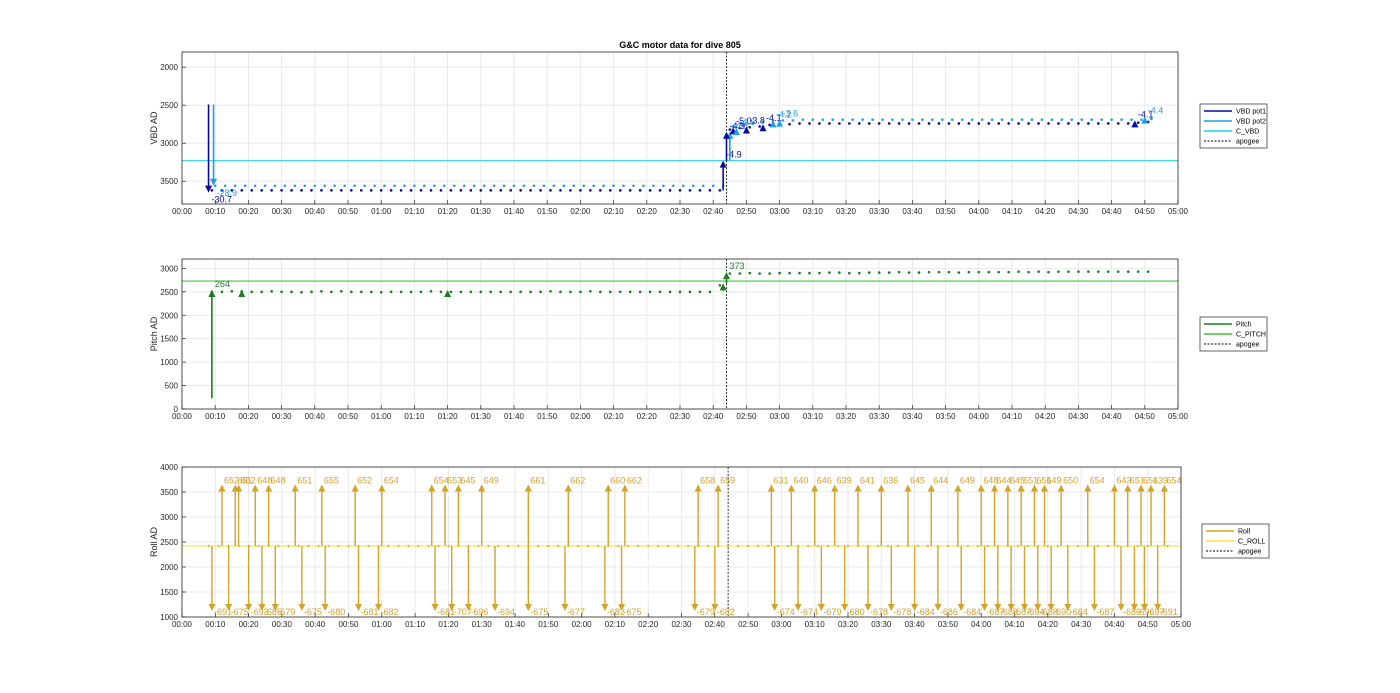  I want to click on x-tick-label: 03:30, so click(881, 624).